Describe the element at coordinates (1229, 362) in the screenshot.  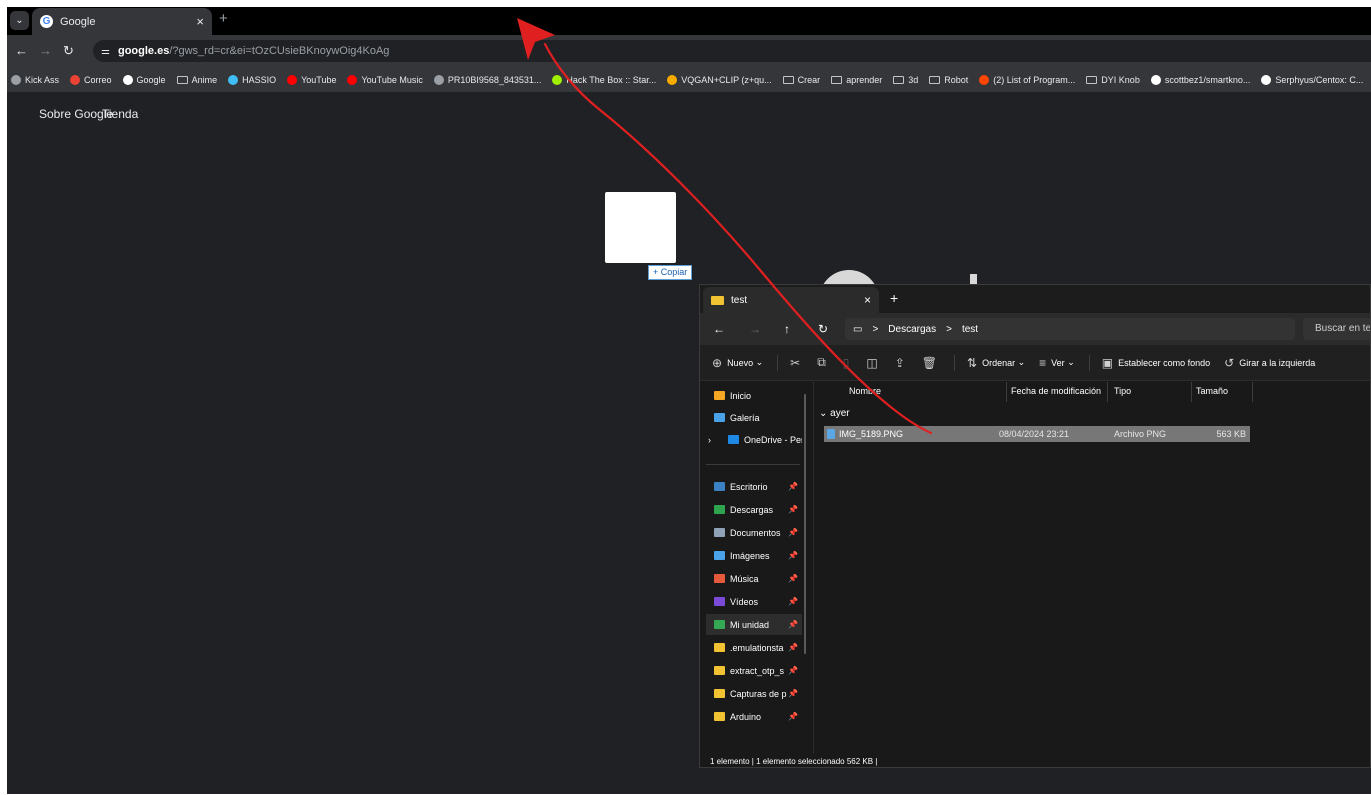
I see `rotate-left-icon: ↺` at that location.